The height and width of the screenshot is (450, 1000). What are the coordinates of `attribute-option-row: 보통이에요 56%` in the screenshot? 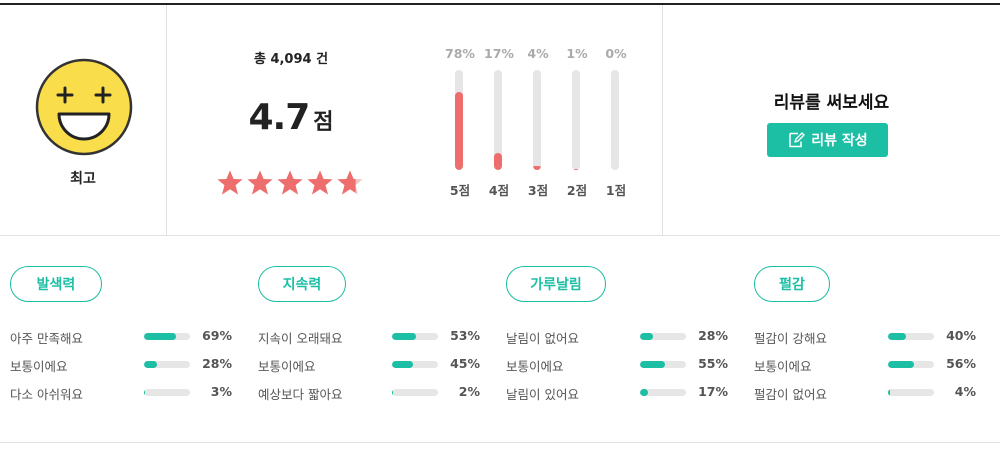 It's located at (865, 365).